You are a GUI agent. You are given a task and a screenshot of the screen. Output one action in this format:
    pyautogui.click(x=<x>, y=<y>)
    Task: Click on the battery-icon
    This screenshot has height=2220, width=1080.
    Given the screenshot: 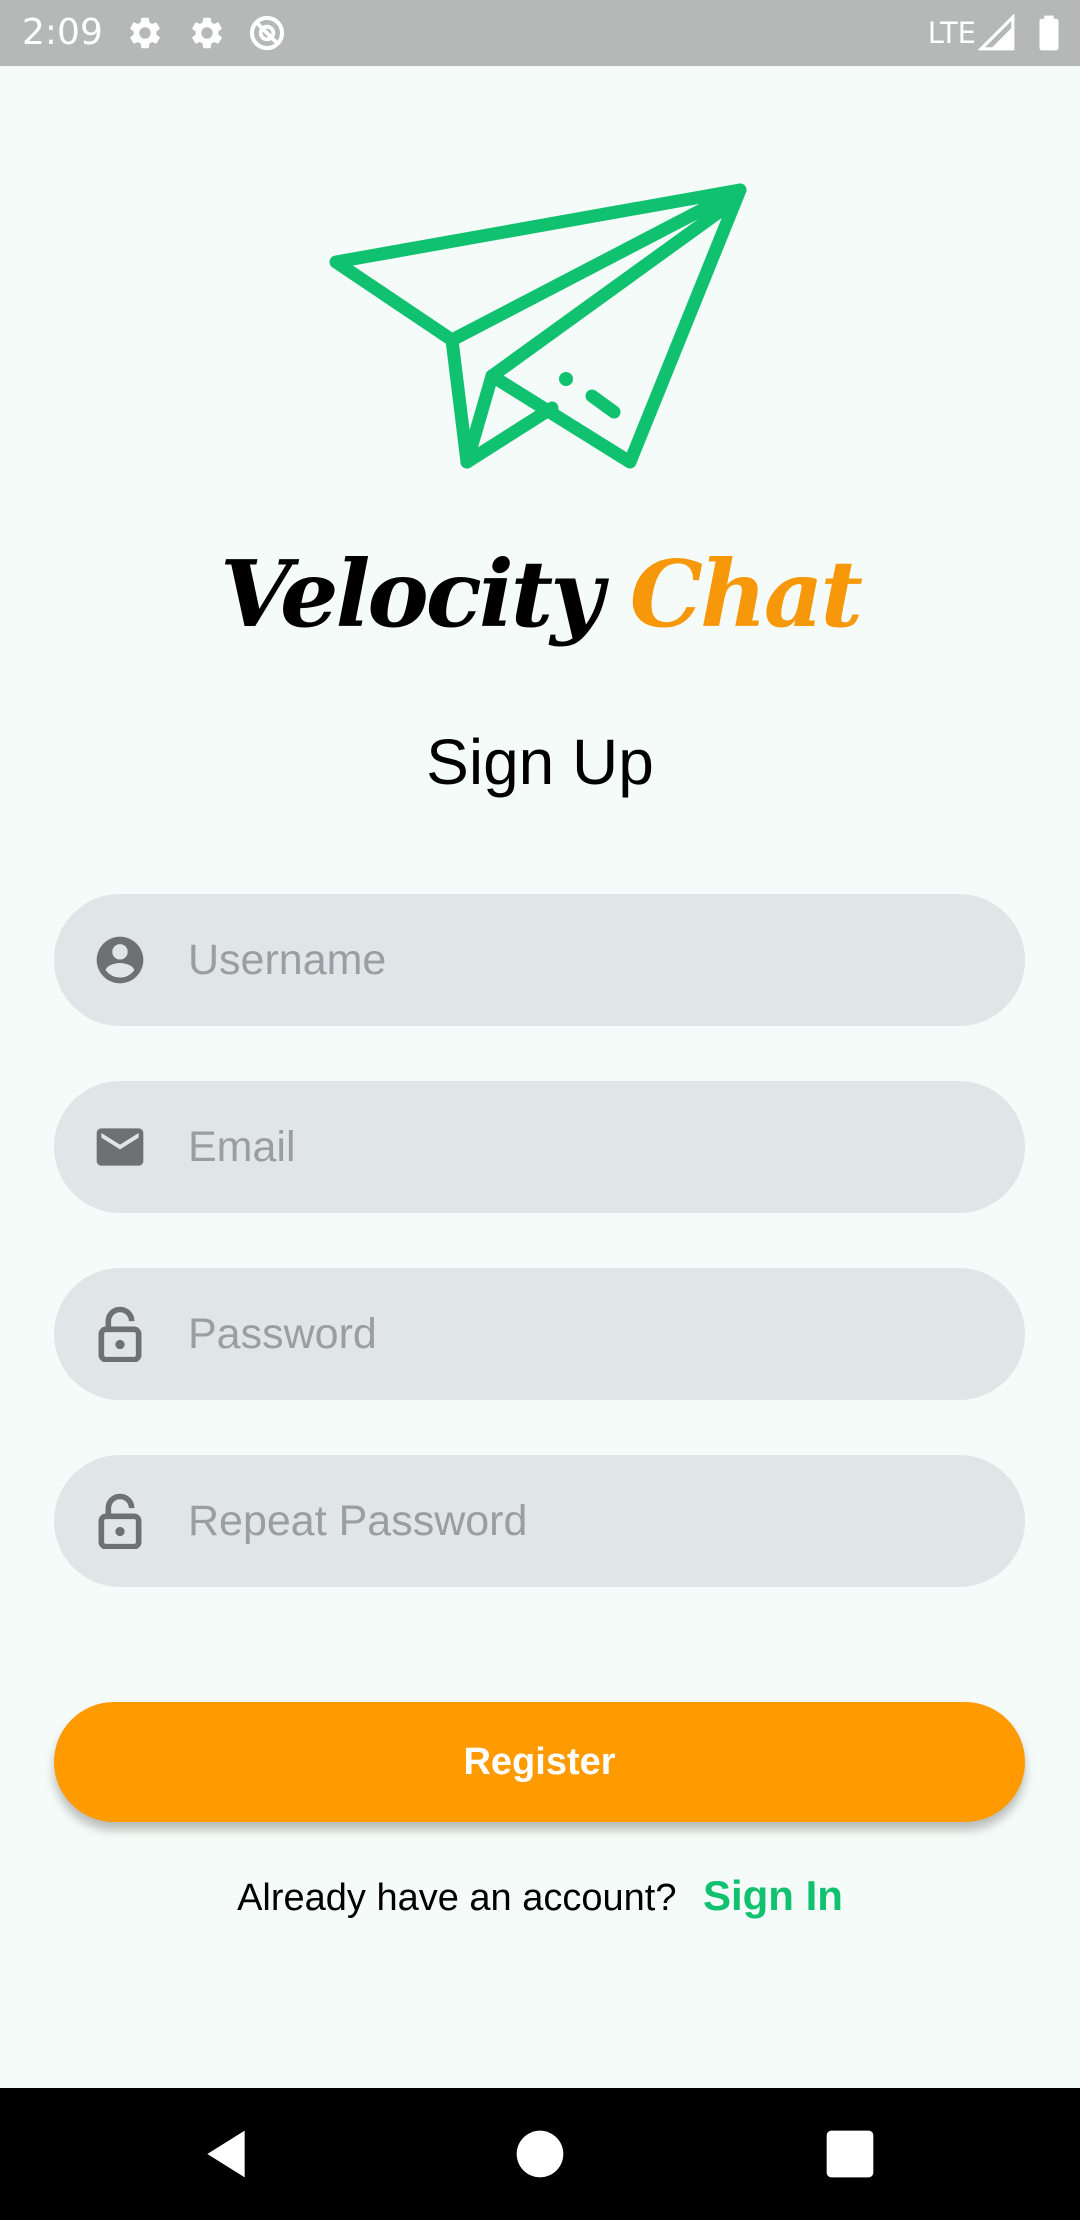 What is the action you would take?
    pyautogui.click(x=1049, y=33)
    